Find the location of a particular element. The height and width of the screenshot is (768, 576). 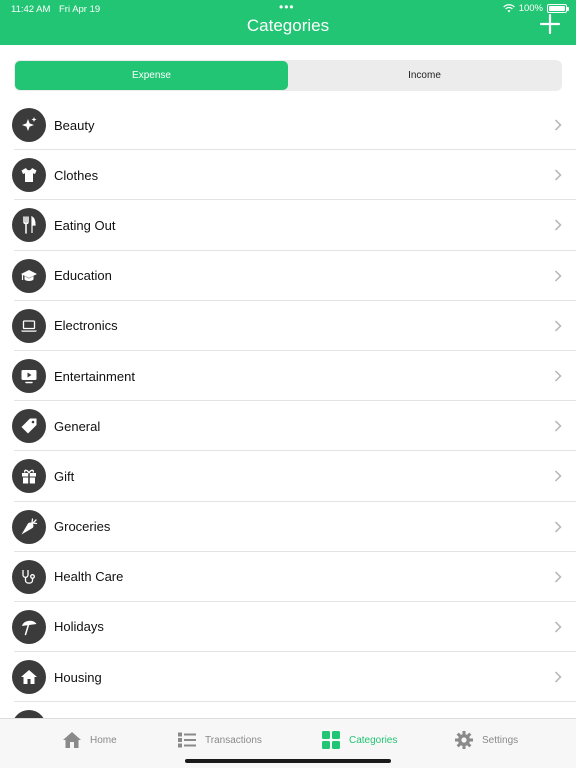

category-label: Beauty is located at coordinates (74, 125).